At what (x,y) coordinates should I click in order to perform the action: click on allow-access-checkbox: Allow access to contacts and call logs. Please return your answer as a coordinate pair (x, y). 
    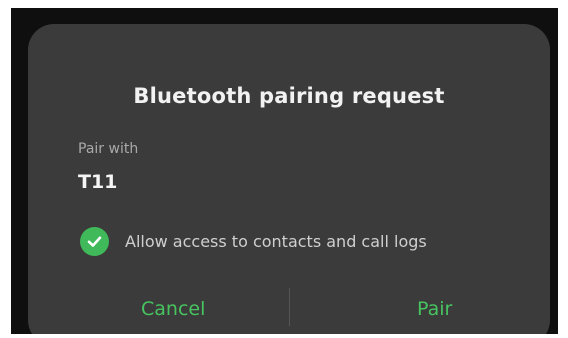
    Looking at the image, I should click on (253, 241).